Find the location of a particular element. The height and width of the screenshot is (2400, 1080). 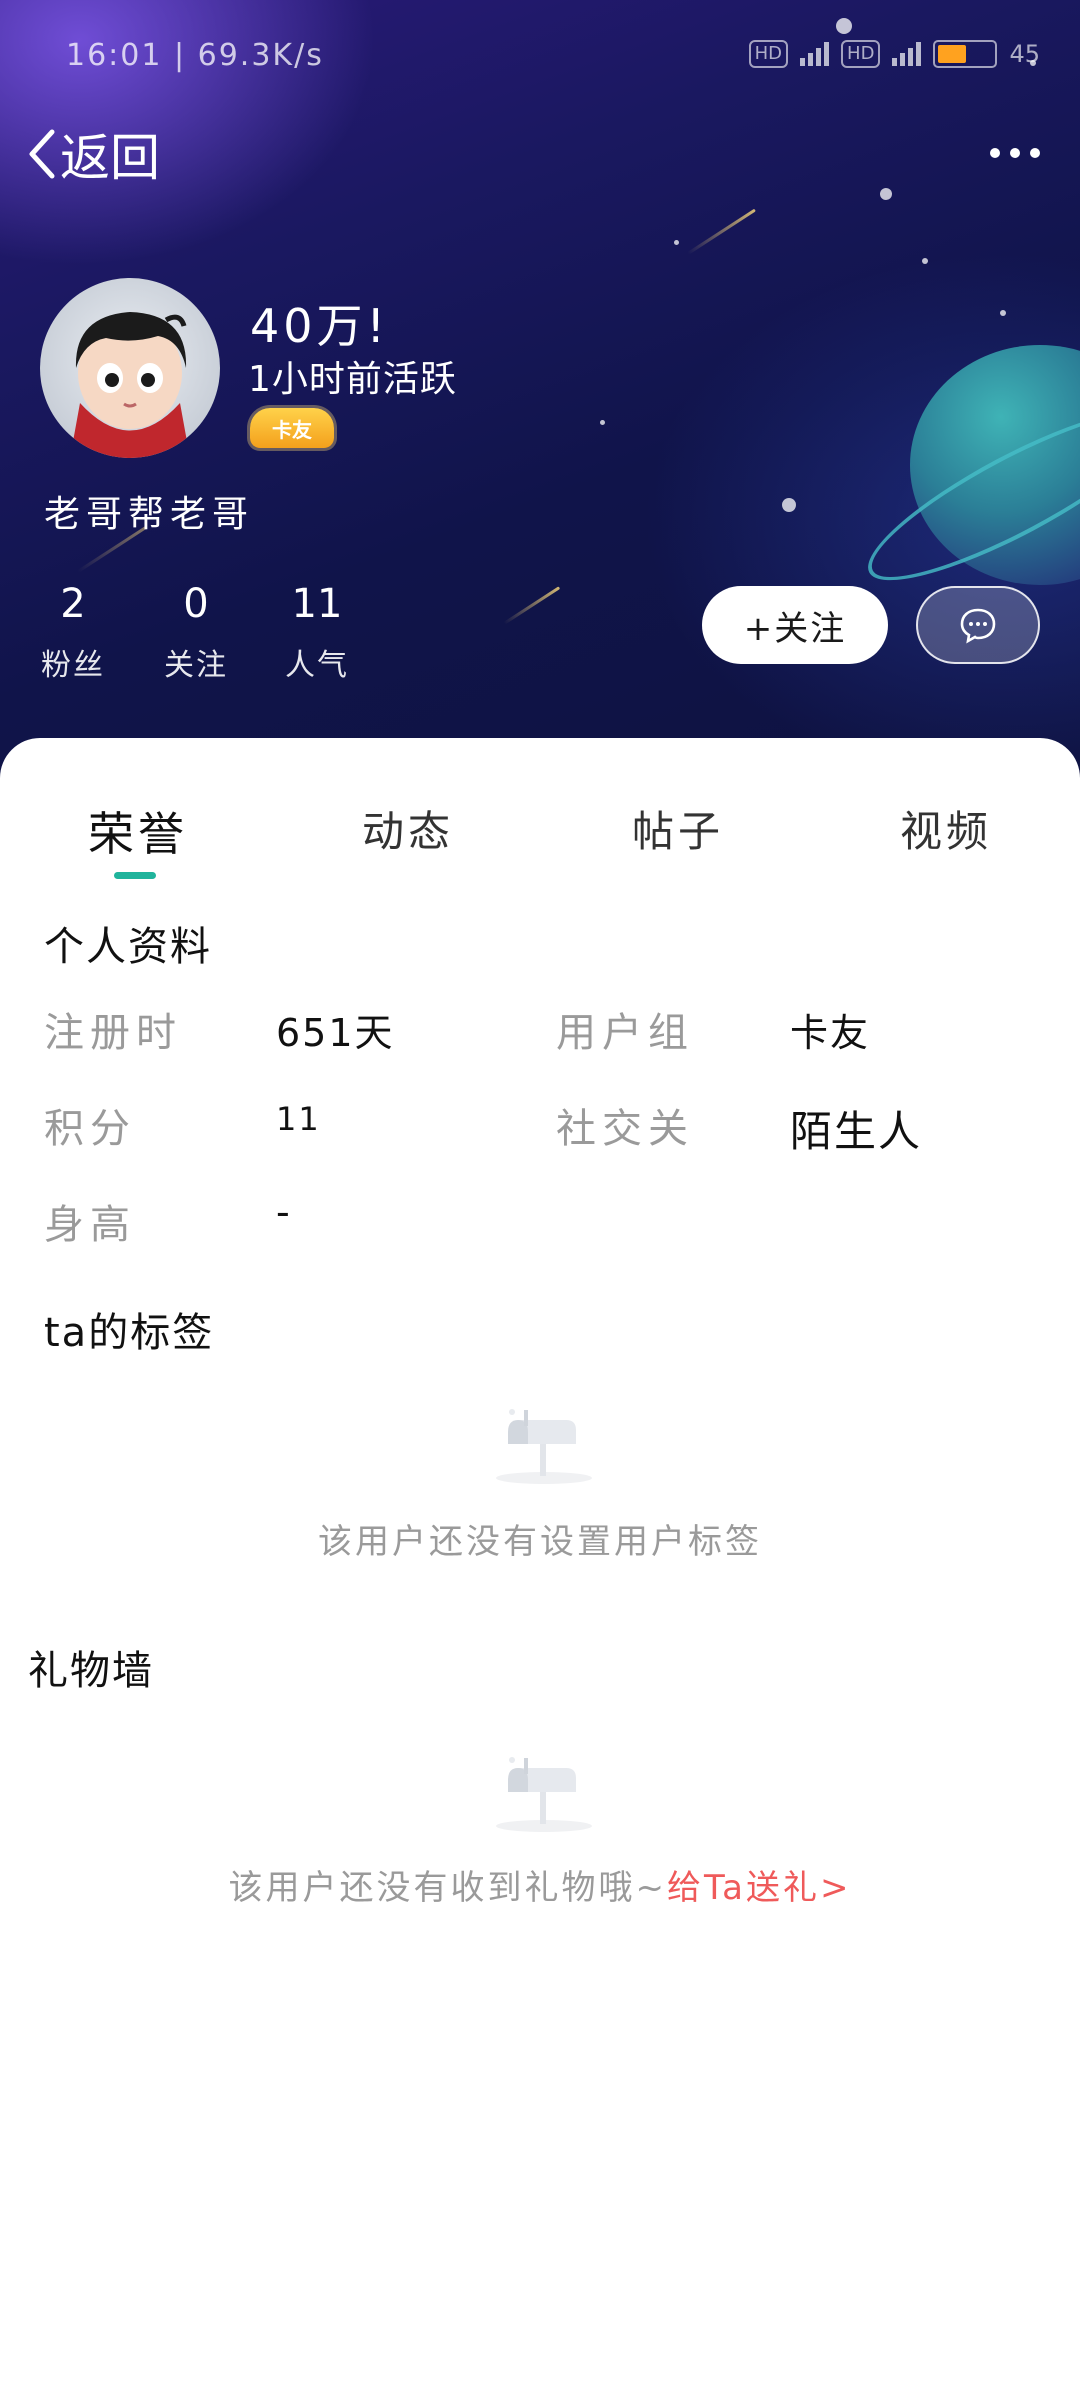

chat-bubble-icon is located at coordinates (978, 626).